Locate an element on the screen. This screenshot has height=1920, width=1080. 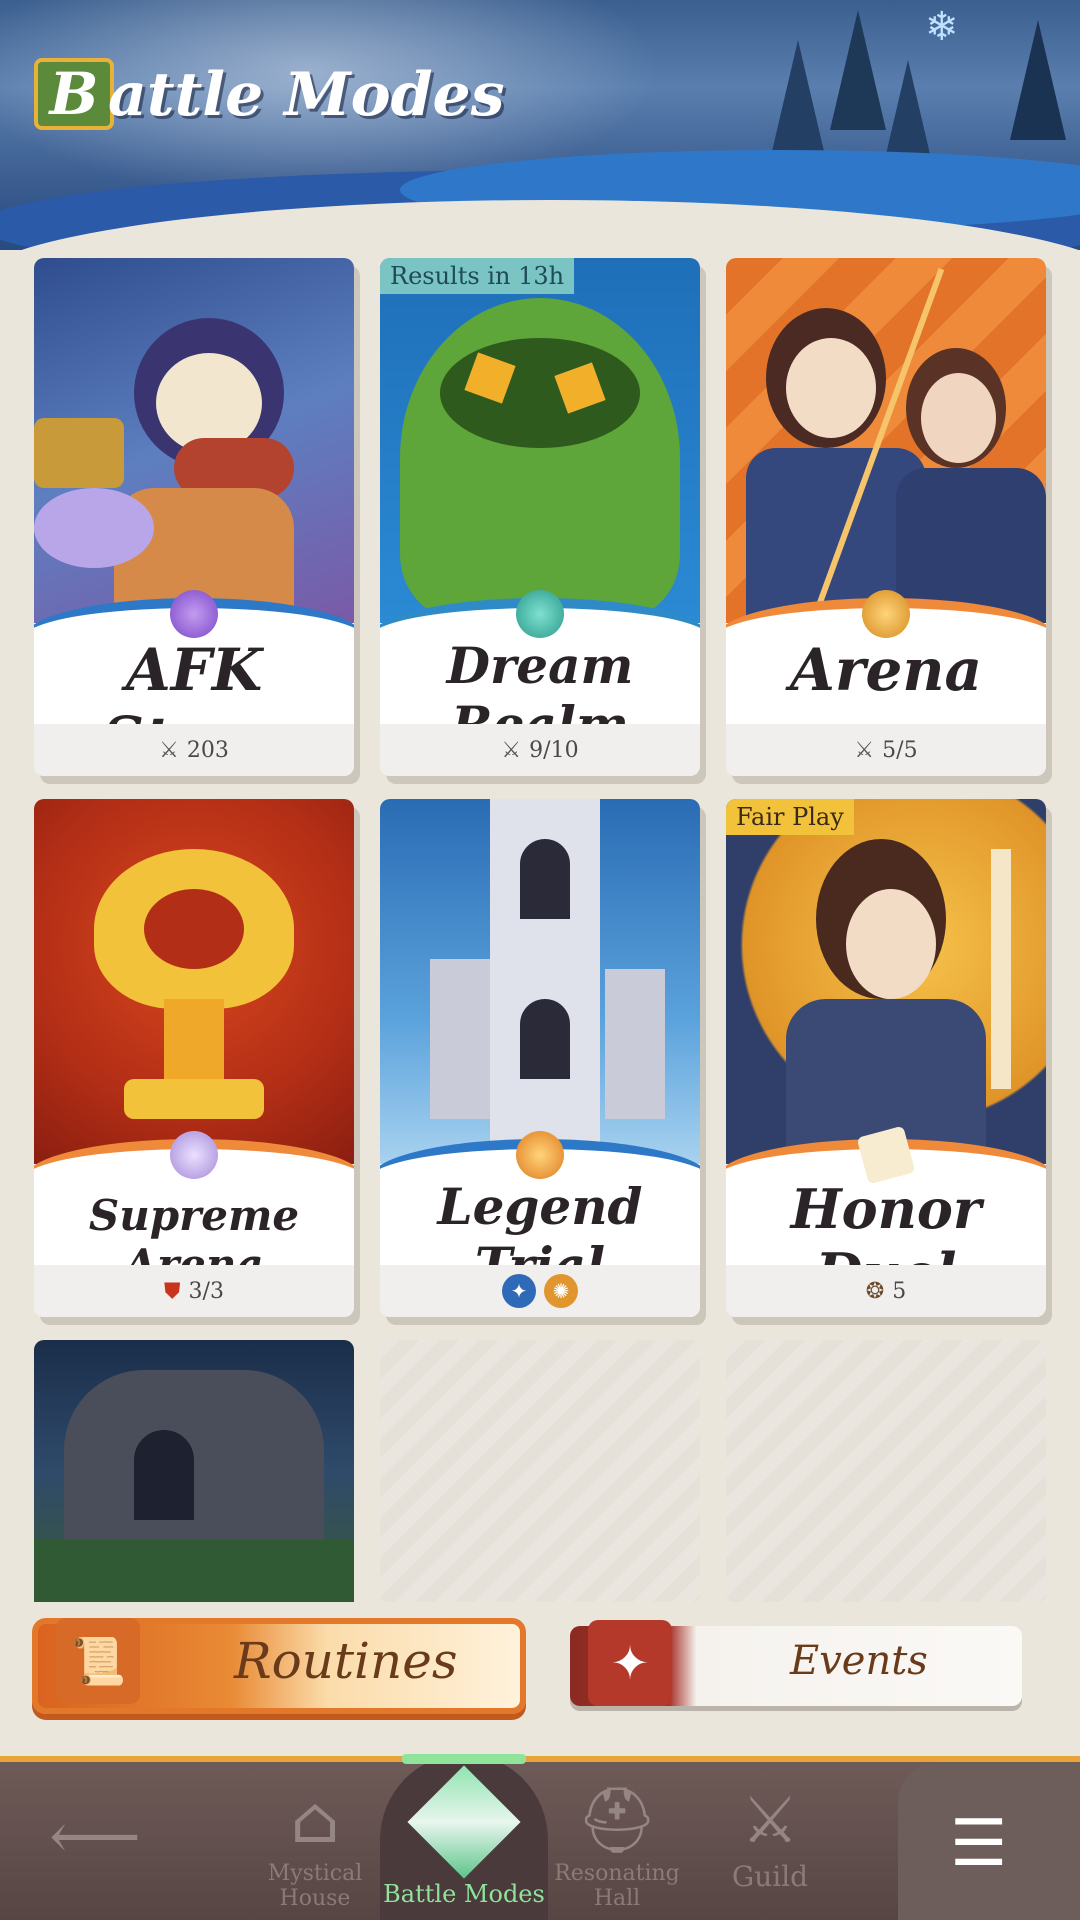
wilder-faction-icon: ✺ is located at coordinates (561, 1291).